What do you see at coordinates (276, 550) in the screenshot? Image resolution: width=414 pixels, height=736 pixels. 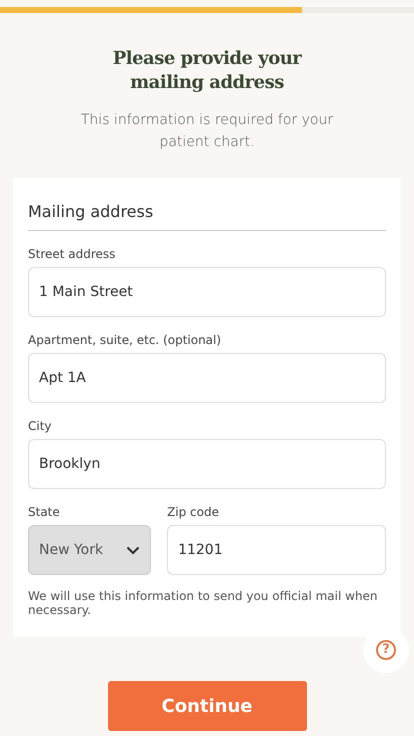 I see `input-field: 11201` at bounding box center [276, 550].